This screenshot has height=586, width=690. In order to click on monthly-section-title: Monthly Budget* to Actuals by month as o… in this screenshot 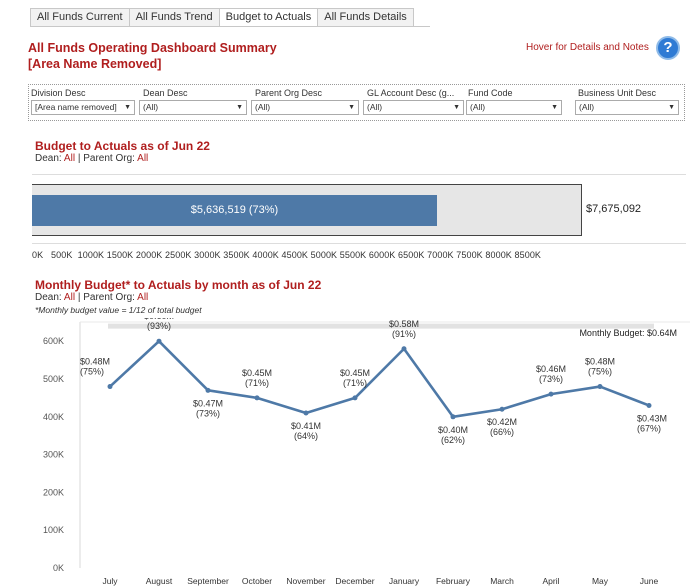, I will do `click(178, 285)`.